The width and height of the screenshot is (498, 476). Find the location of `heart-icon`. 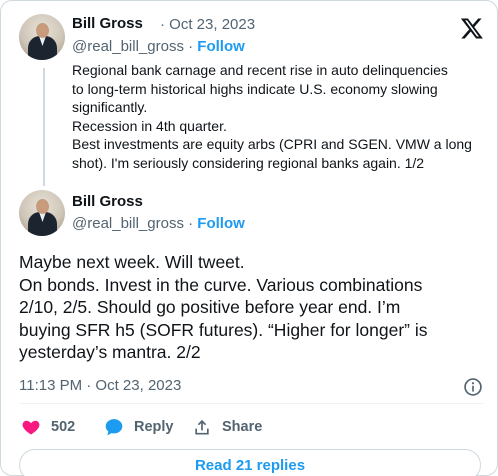

heart-icon is located at coordinates (31, 427).